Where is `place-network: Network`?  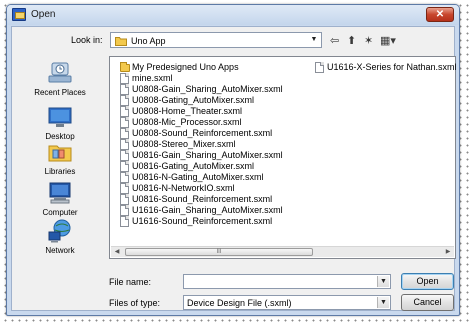 place-network: Network is located at coordinates (60, 241).